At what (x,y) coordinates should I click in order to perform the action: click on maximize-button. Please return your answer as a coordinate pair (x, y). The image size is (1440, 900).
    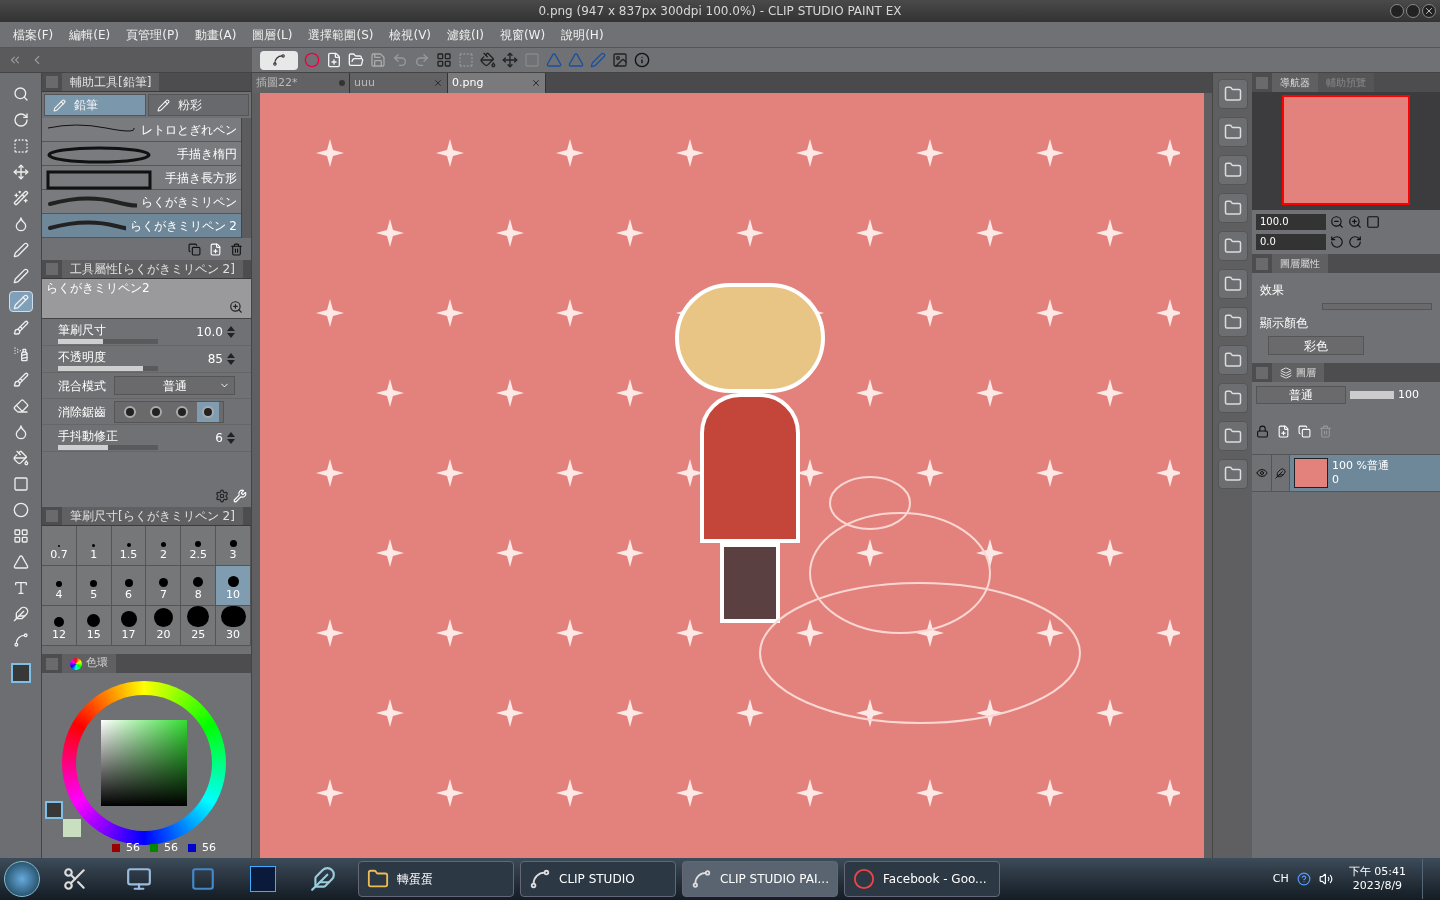
    Looking at the image, I should click on (1413, 11).